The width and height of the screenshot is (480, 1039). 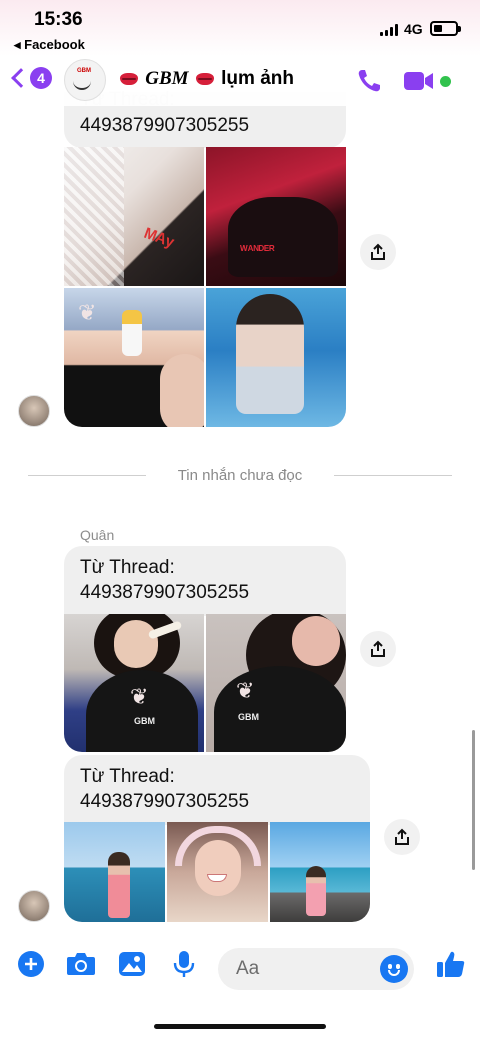 I want to click on group-avatar: GBM, so click(x=85, y=80).